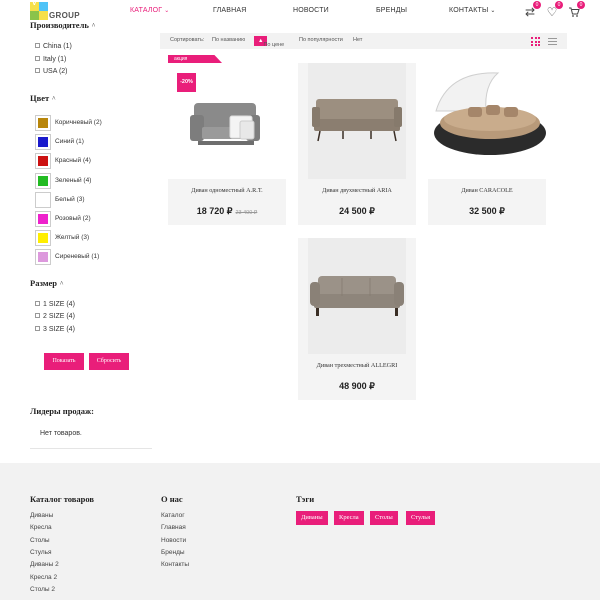 This screenshot has height=600, width=600. What do you see at coordinates (173, 540) in the screenshot?
I see `footer-link: Новости` at bounding box center [173, 540].